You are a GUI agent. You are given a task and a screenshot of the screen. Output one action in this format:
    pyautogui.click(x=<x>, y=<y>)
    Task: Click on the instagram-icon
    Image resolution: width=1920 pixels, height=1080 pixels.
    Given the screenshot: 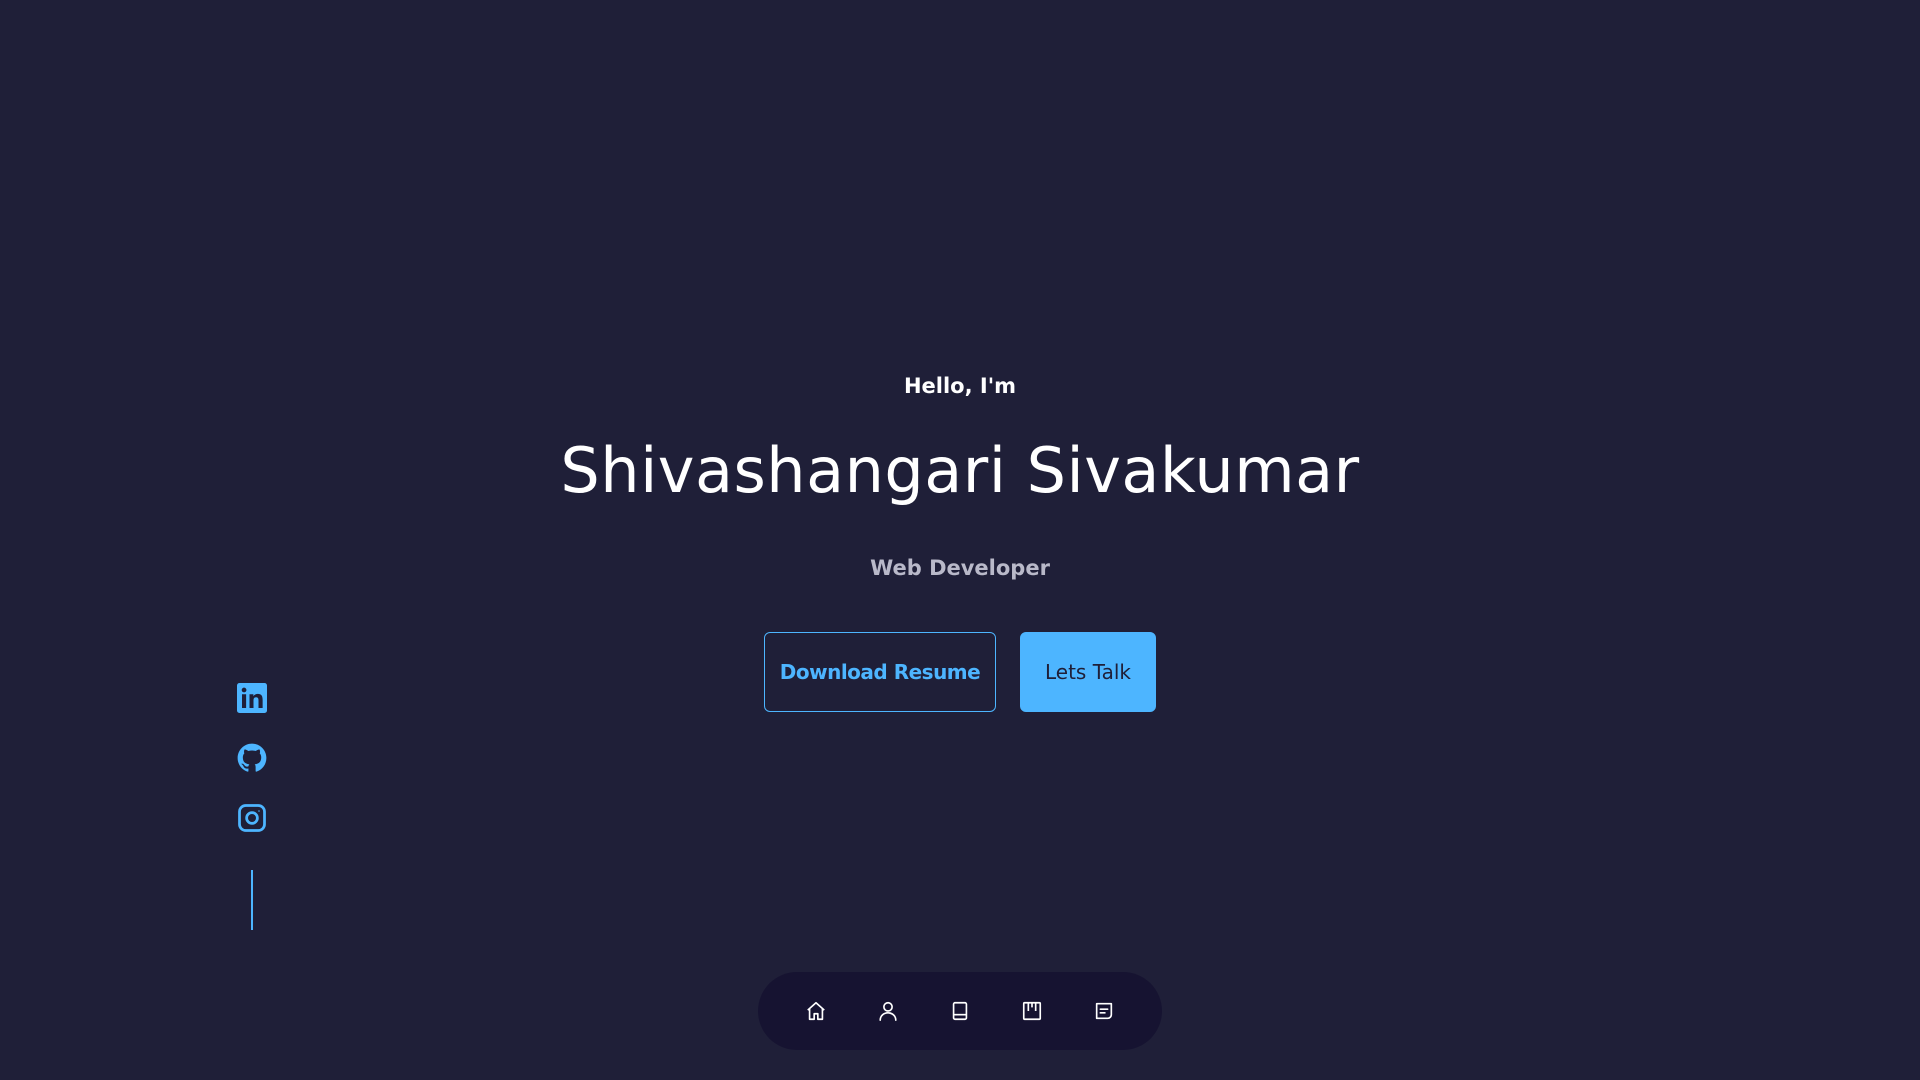 What is the action you would take?
    pyautogui.click(x=252, y=818)
    